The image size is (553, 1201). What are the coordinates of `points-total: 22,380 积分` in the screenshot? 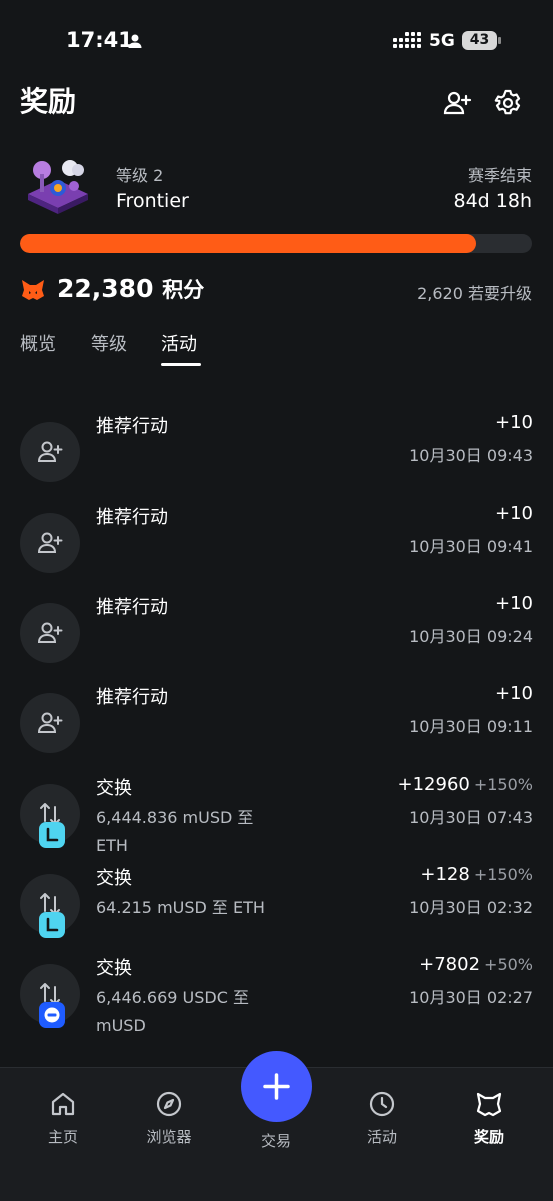 It's located at (130, 289).